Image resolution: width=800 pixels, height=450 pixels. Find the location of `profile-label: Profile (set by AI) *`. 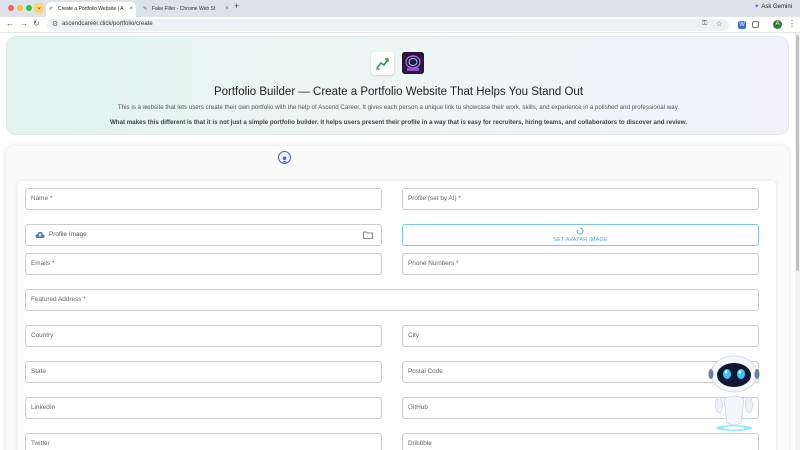

profile-label: Profile (set by AI) * is located at coordinates (434, 198).